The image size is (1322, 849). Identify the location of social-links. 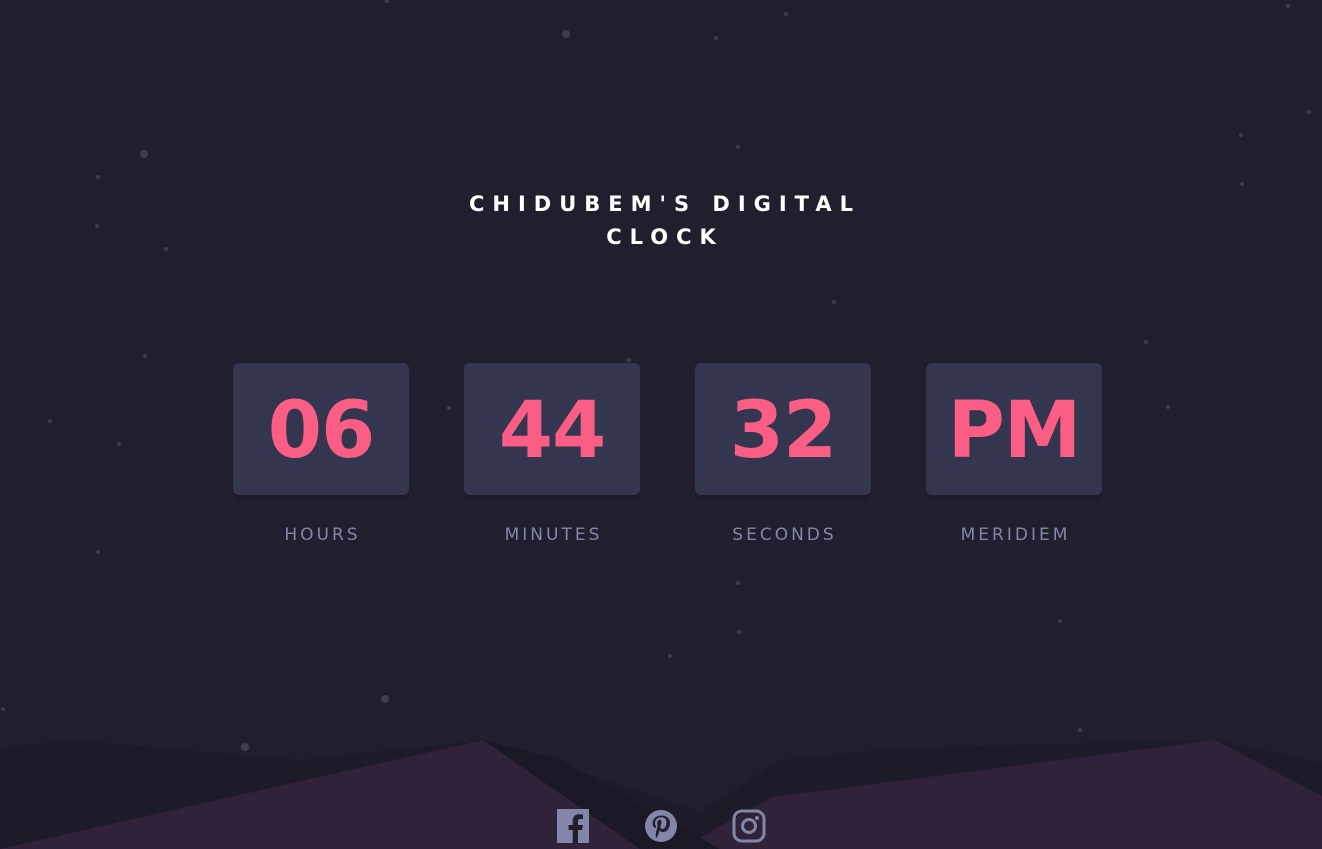
(661, 826).